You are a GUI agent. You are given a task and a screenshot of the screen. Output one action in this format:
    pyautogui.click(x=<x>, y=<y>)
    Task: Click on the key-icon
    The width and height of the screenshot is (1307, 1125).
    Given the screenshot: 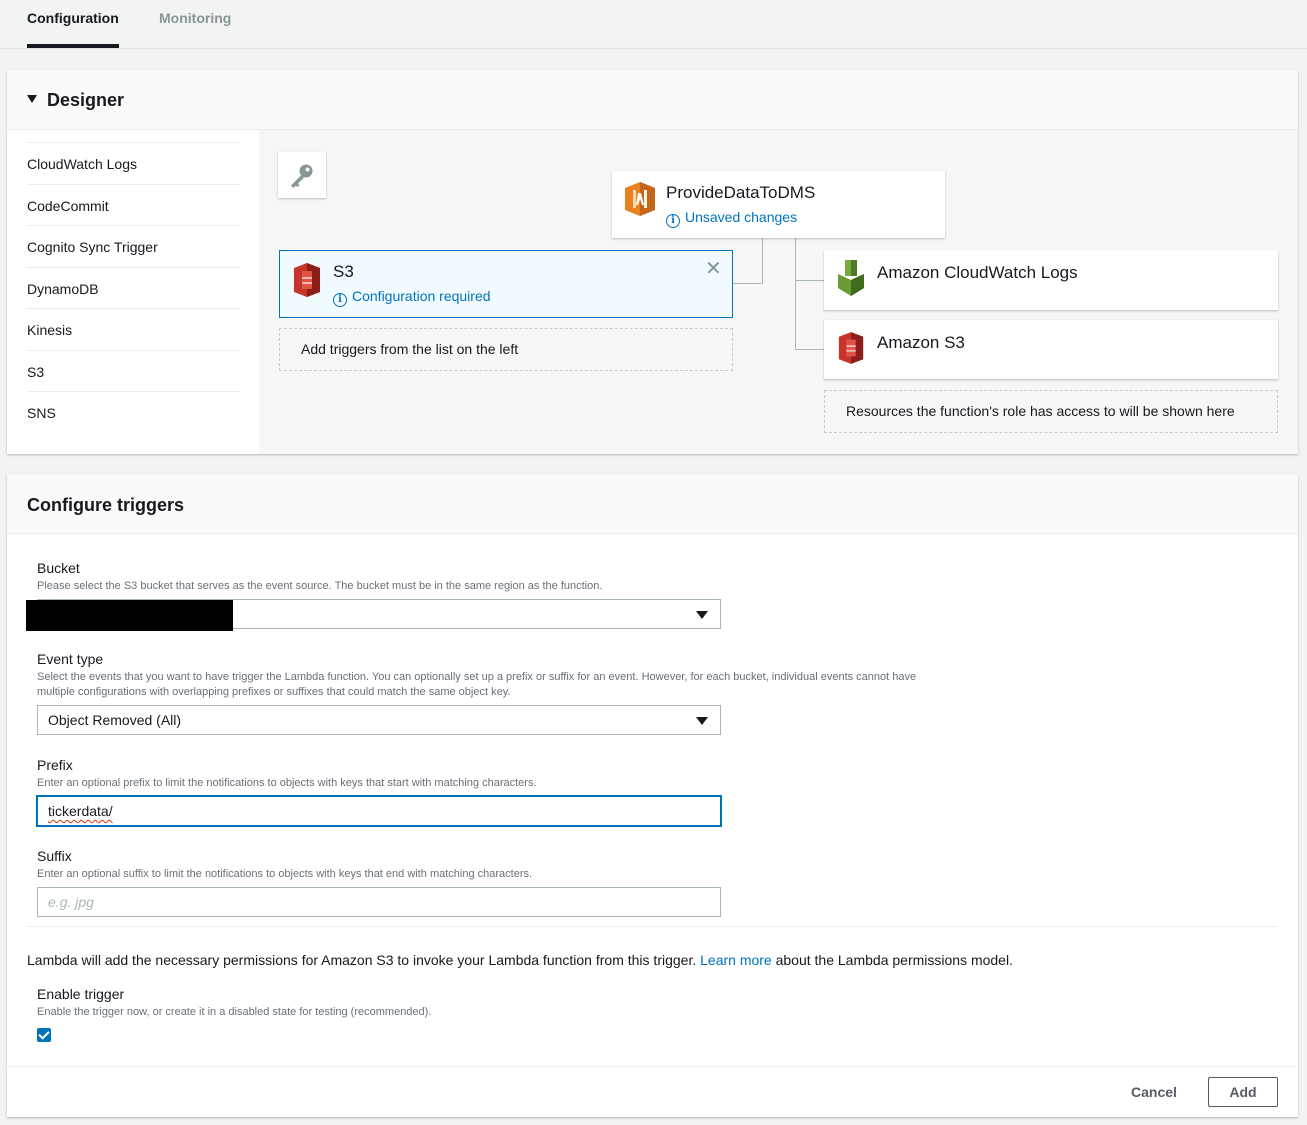 What is the action you would take?
    pyautogui.click(x=302, y=176)
    